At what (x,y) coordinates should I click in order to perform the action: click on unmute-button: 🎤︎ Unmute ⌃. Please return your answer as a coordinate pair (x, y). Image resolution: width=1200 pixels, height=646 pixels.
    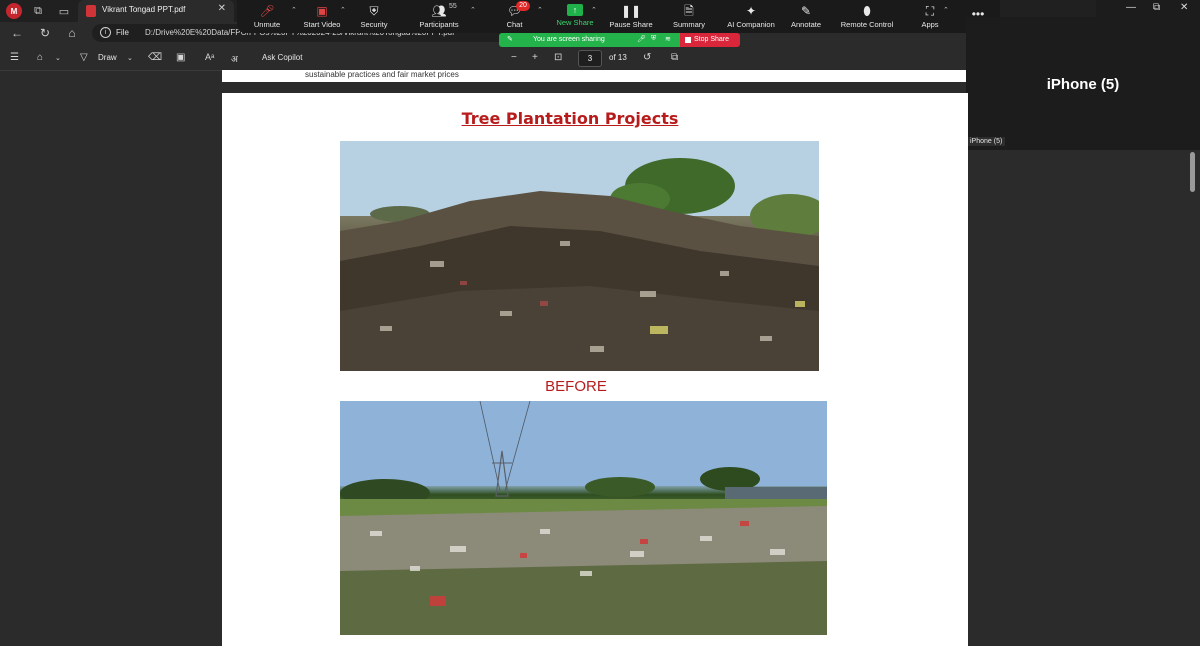
    Looking at the image, I should click on (272, 16).